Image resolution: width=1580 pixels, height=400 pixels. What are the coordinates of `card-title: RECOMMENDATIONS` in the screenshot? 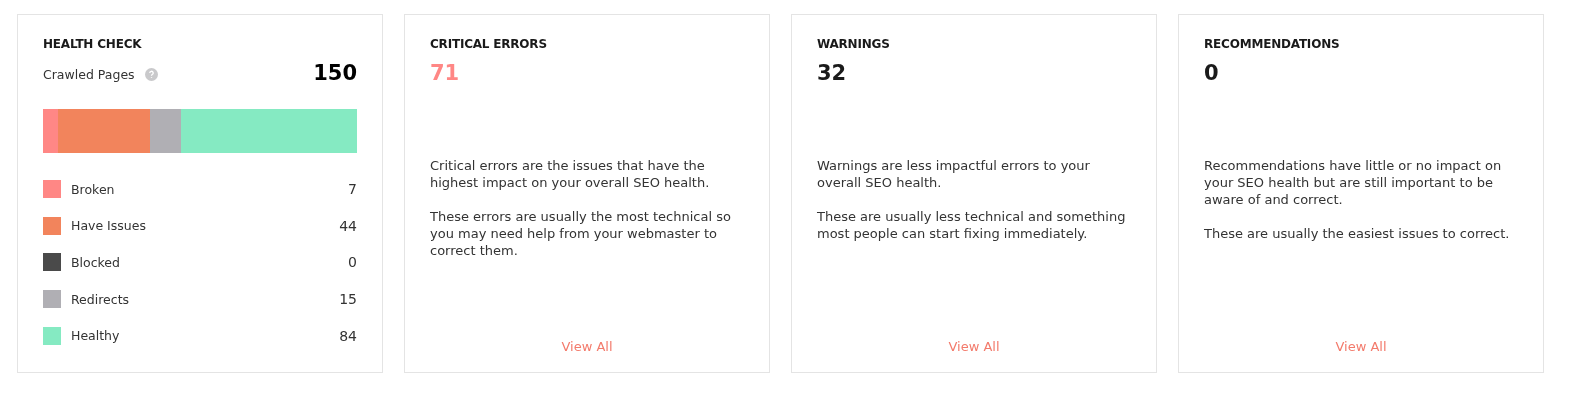 It's located at (1272, 44).